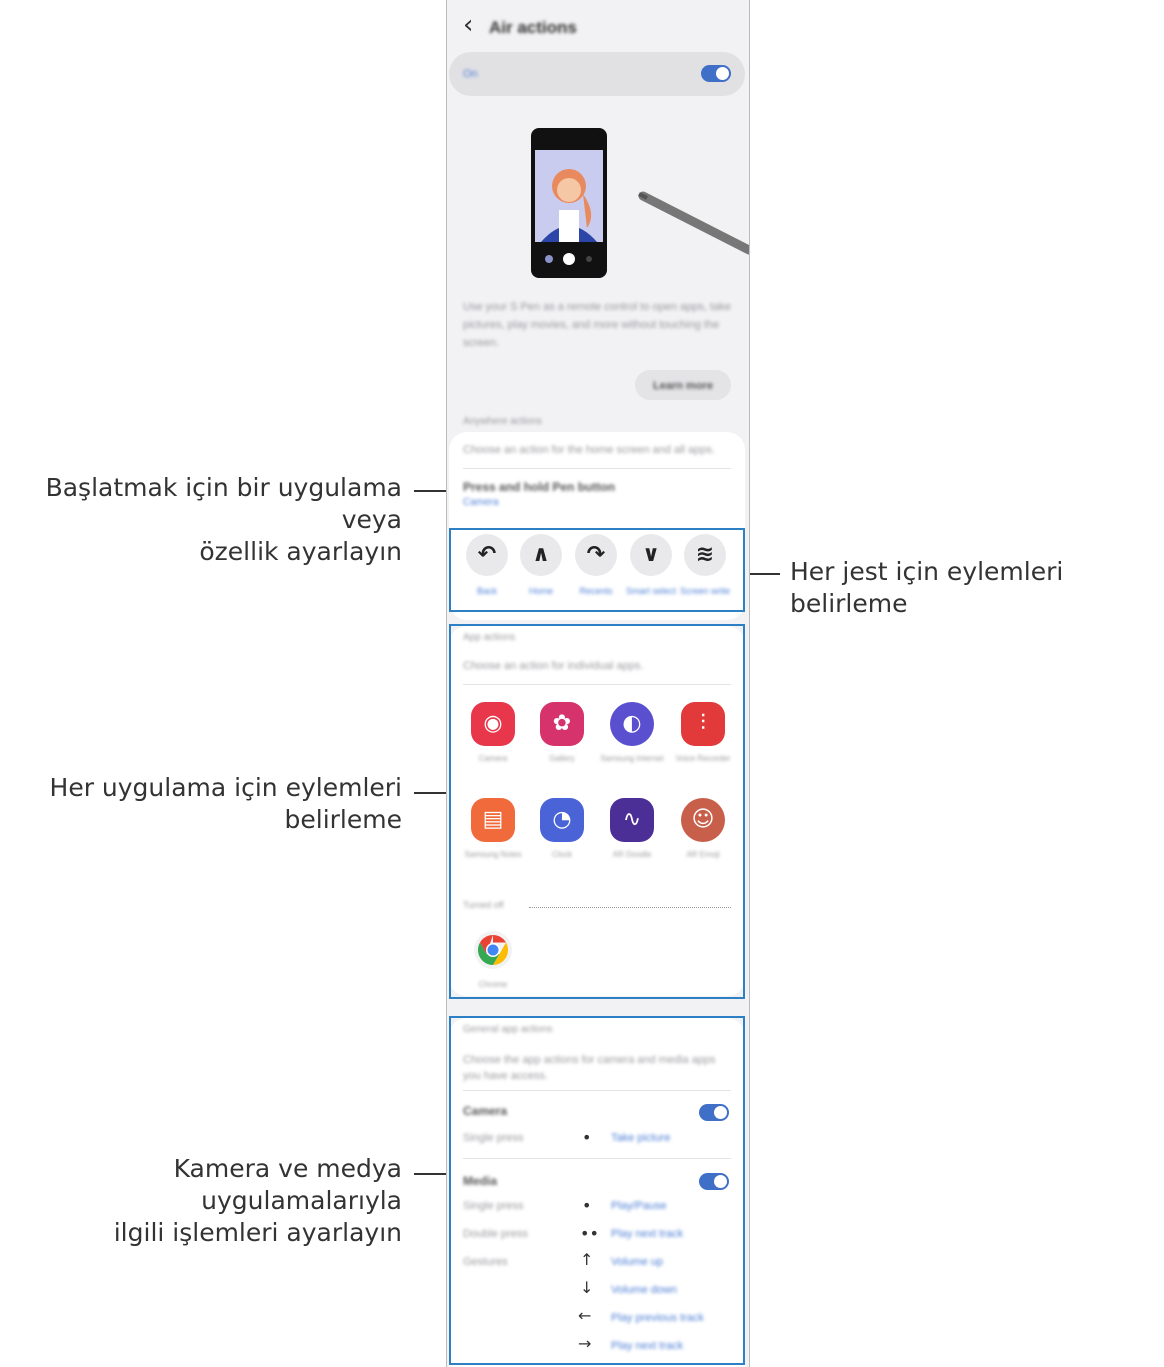 The image size is (1164, 1367). Describe the element at coordinates (597, 811) in the screenshot. I see `app-actions-frame` at that location.